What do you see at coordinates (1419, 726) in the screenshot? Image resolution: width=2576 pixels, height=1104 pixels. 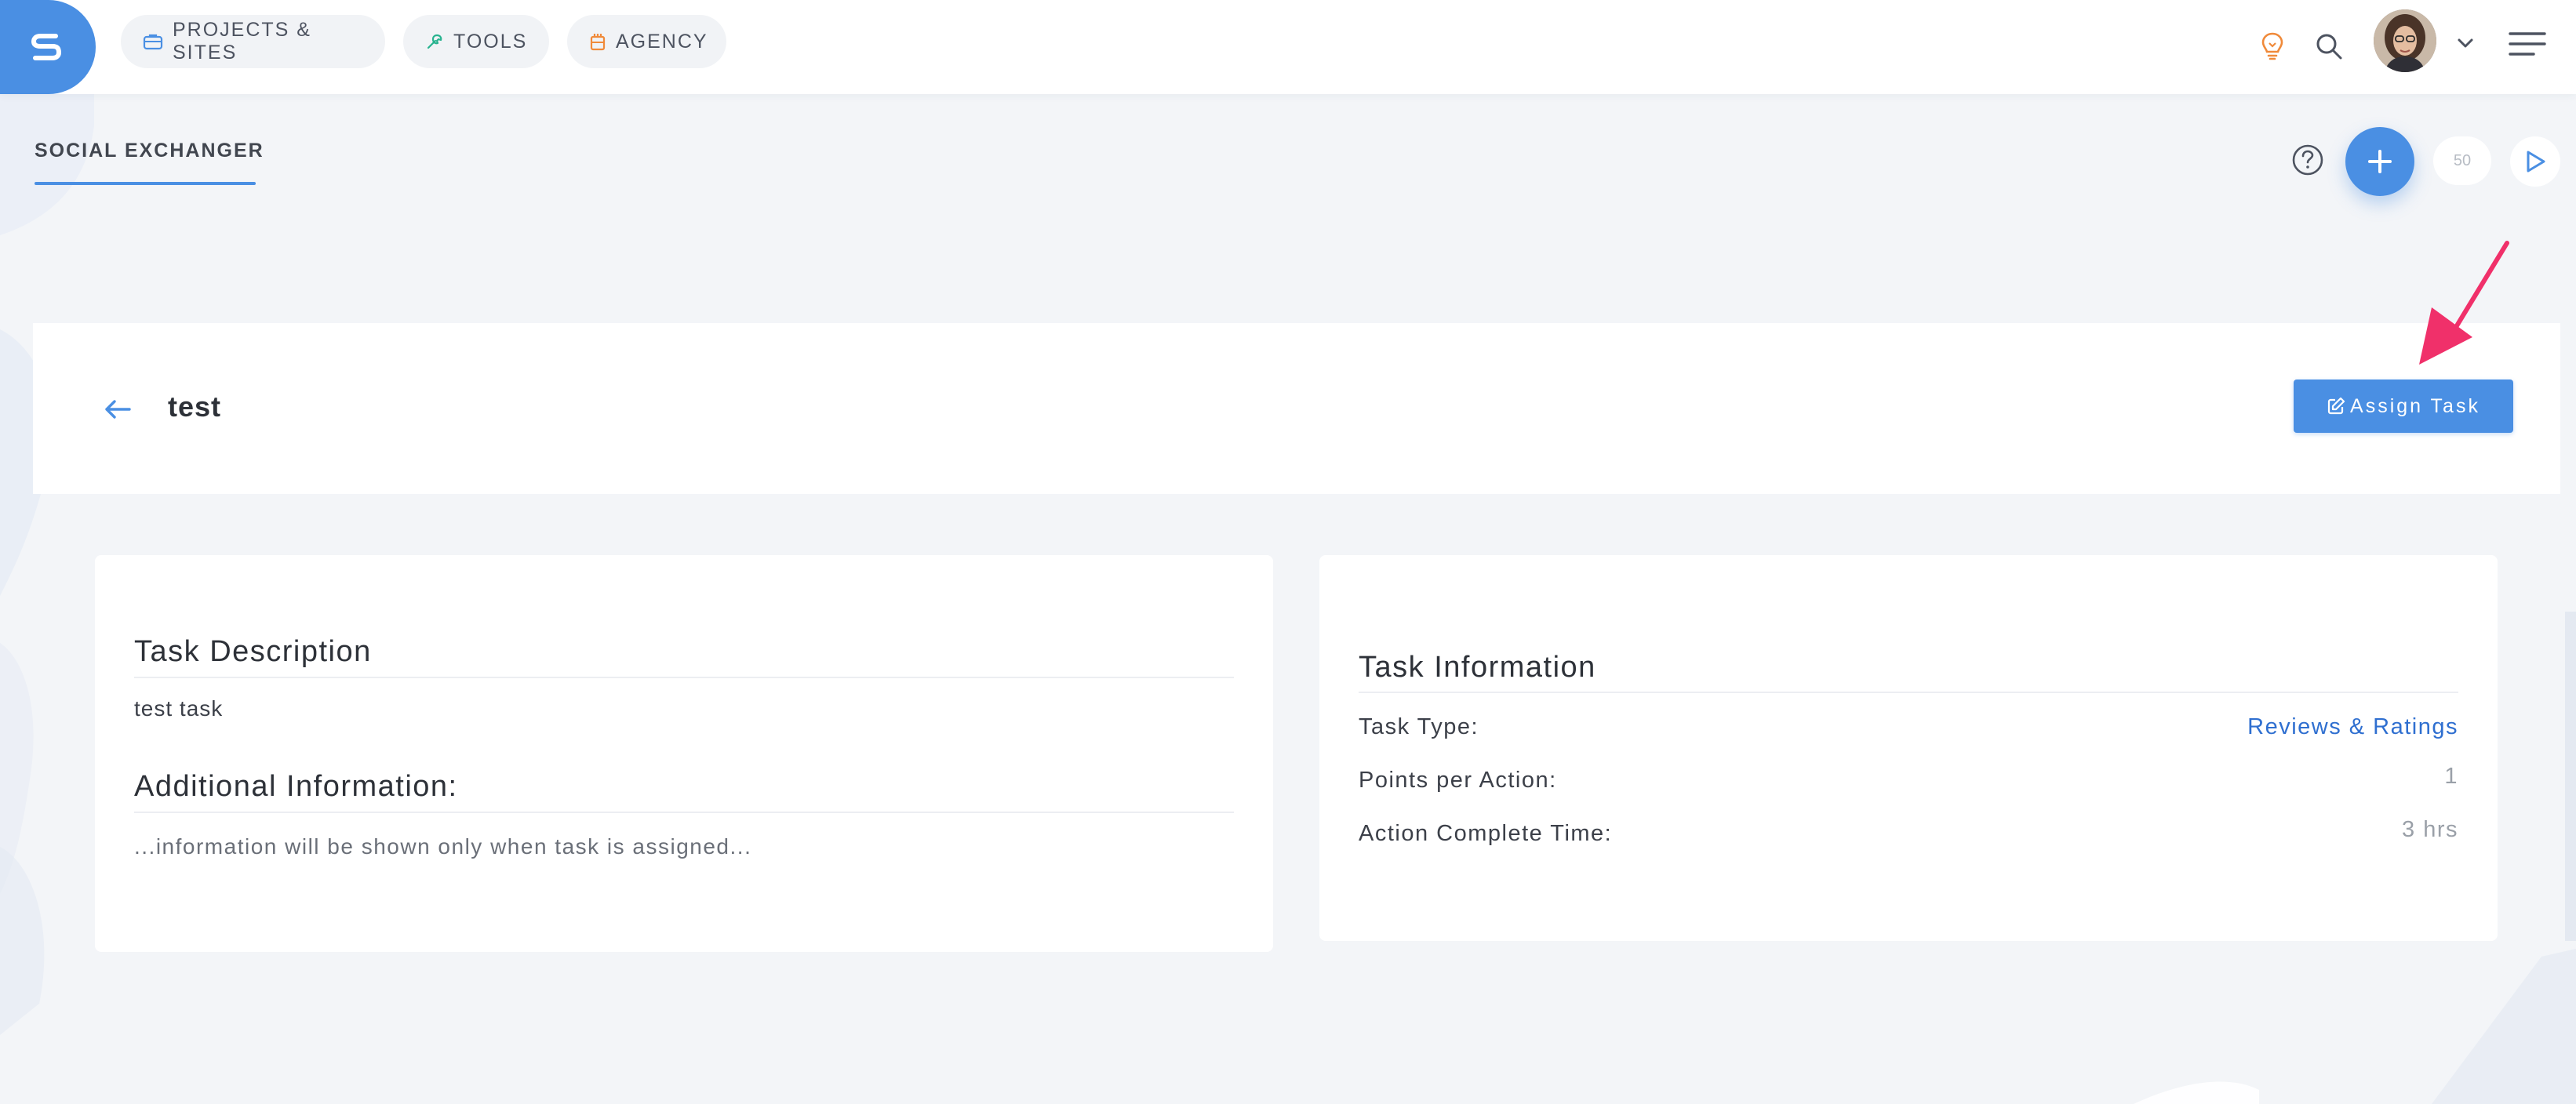 I see `task-type-label: Task Type:` at bounding box center [1419, 726].